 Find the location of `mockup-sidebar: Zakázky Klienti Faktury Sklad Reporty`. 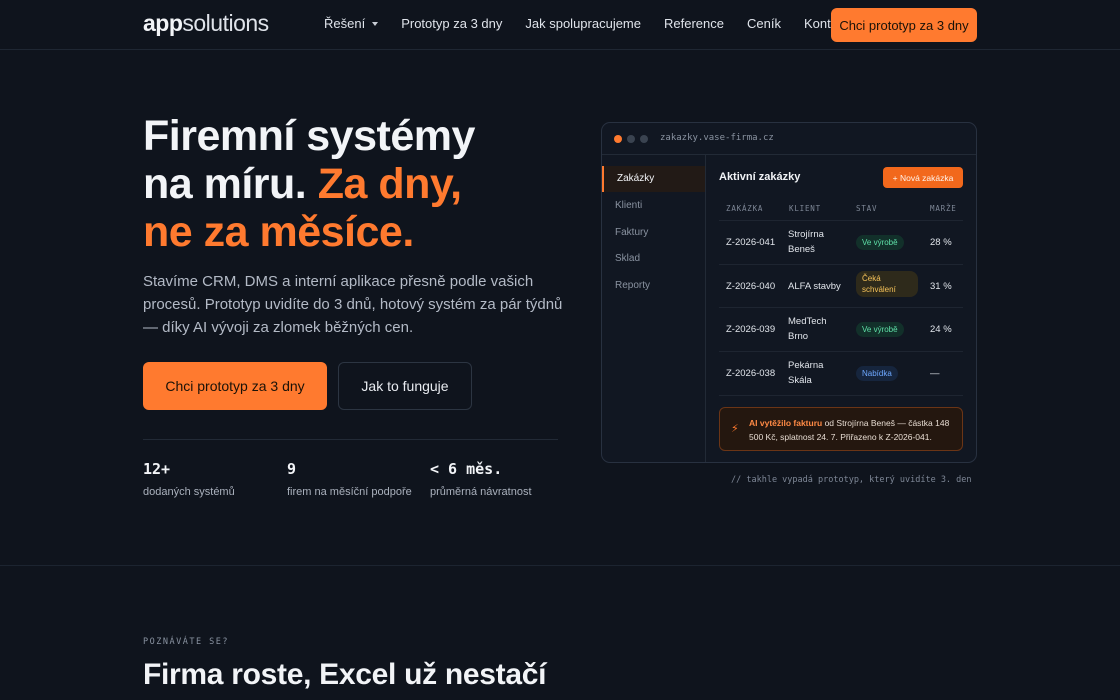

mockup-sidebar: Zakázky Klienti Faktury Sklad Reporty is located at coordinates (654, 308).